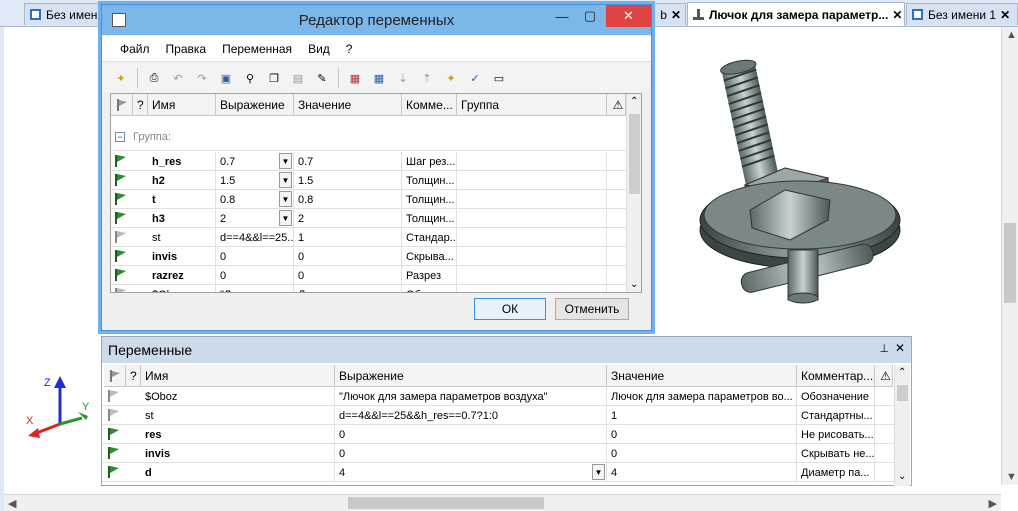 The height and width of the screenshot is (511, 1018). What do you see at coordinates (628, 16) in the screenshot?
I see `close-button: ✕` at bounding box center [628, 16].